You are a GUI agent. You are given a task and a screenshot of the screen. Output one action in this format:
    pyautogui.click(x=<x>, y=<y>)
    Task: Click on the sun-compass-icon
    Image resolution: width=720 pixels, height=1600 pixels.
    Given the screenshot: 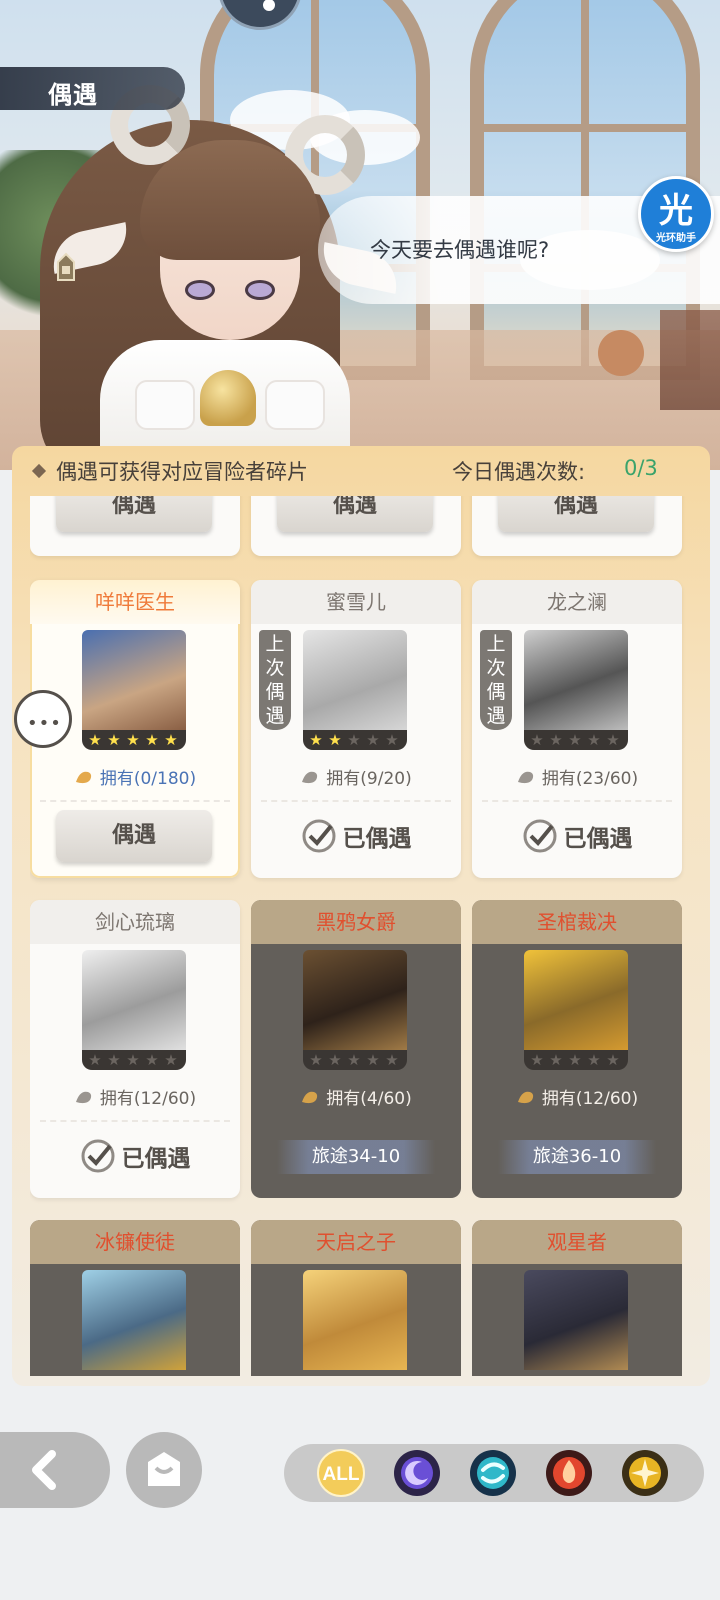 What is the action you would take?
    pyautogui.click(x=645, y=1473)
    